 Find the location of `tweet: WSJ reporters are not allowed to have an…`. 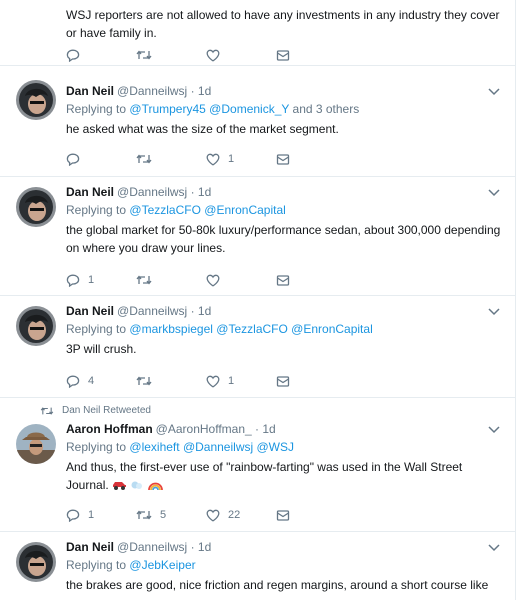

tweet: WSJ reporters are not allowed to have an… is located at coordinates (257, 33).